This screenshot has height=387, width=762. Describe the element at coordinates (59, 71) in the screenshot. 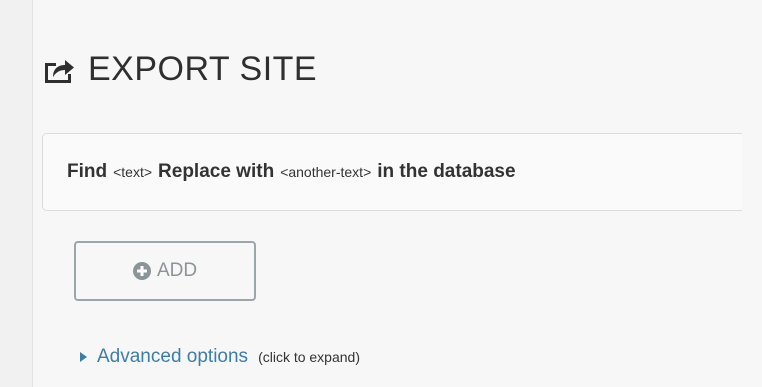

I see `share-export-icon` at that location.